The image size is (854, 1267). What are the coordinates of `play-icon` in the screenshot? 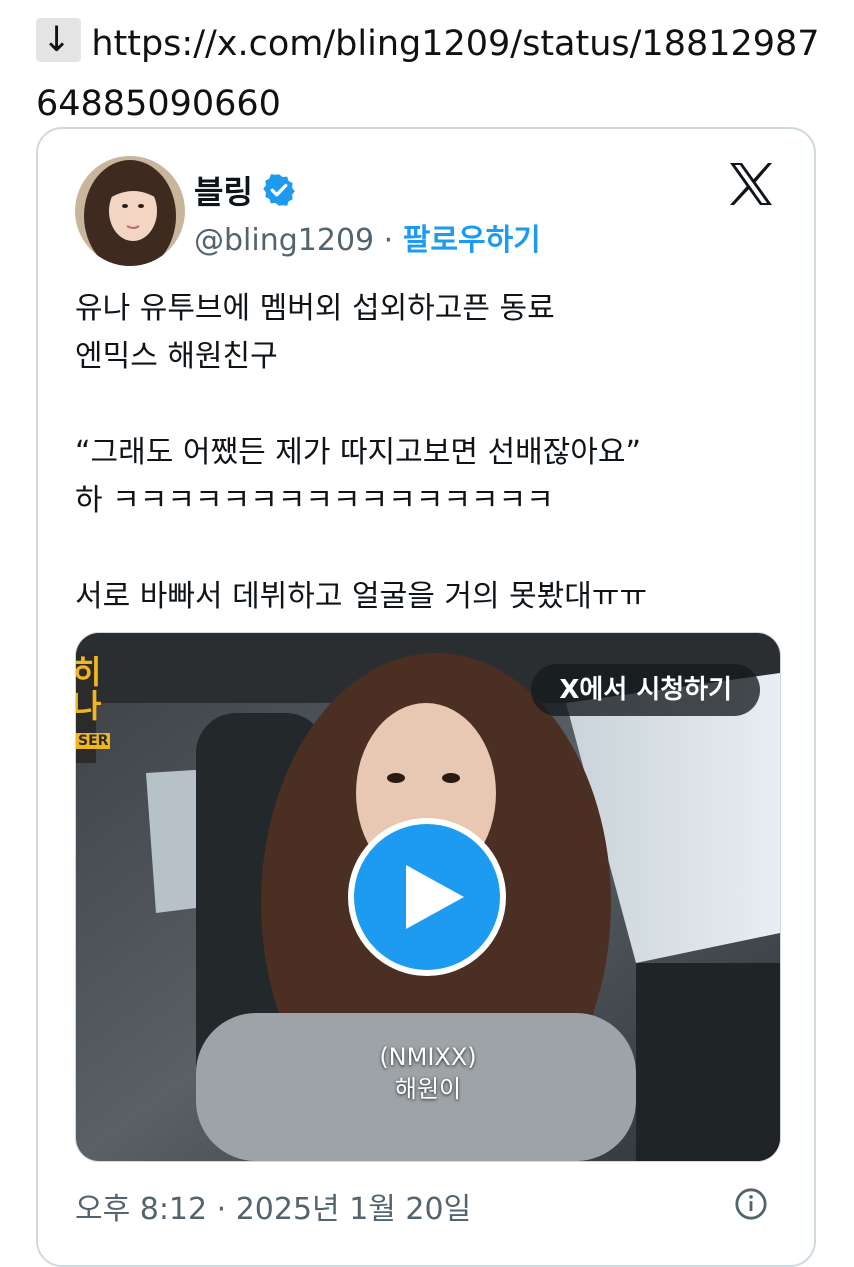 It's located at (435, 897).